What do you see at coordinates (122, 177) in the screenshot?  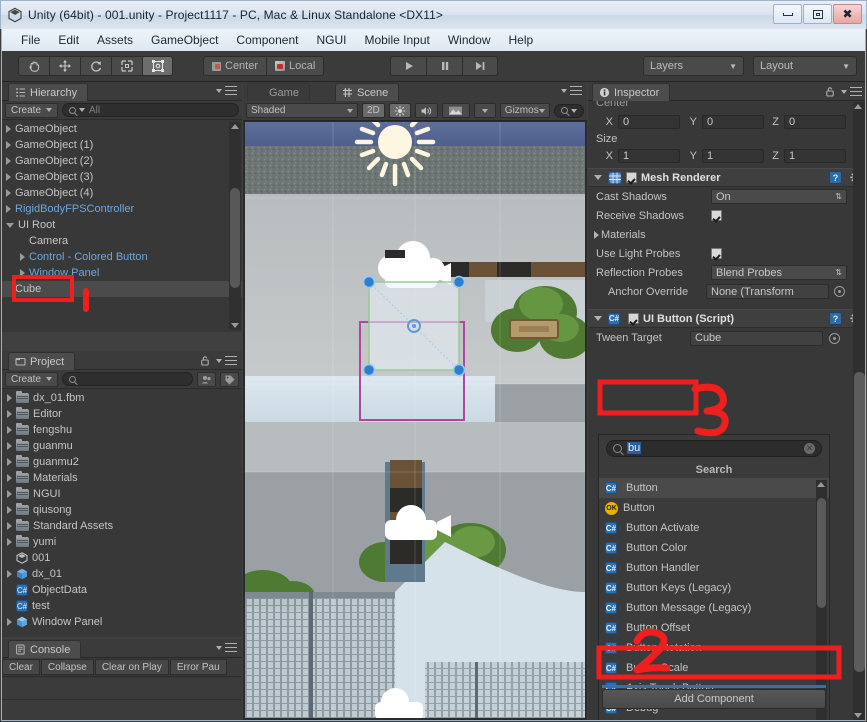 I see `hierarchy-item: GameObject (3)` at bounding box center [122, 177].